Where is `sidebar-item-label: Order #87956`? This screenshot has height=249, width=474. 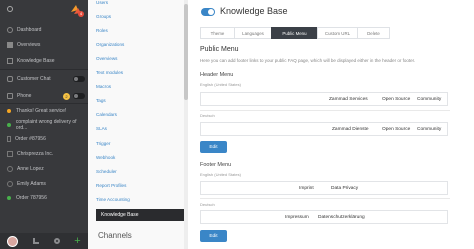
sidebar-item-label: Order #87956 is located at coordinates (30, 139).